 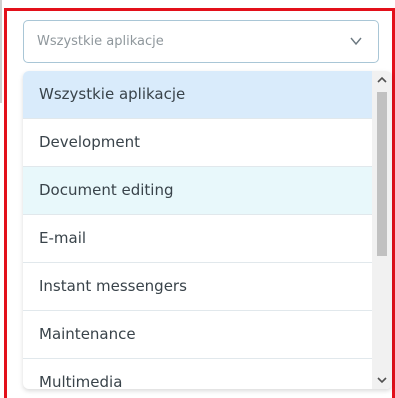 What do you see at coordinates (382, 380) in the screenshot?
I see `scroll-down-arrow-icon` at bounding box center [382, 380].